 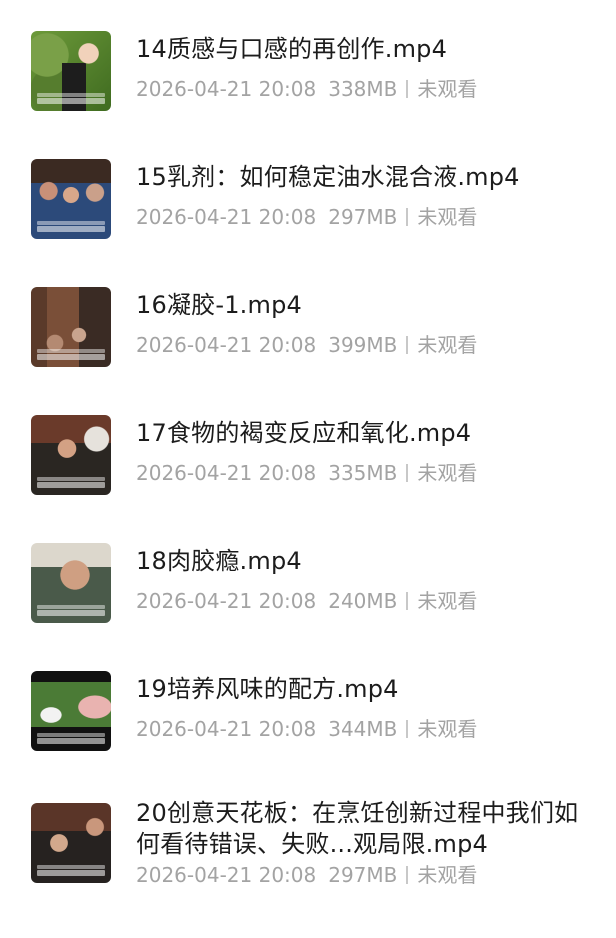 I want to click on video-file-title: 15乳剂：如何稳定油水混合液.mp4, so click(x=328, y=177).